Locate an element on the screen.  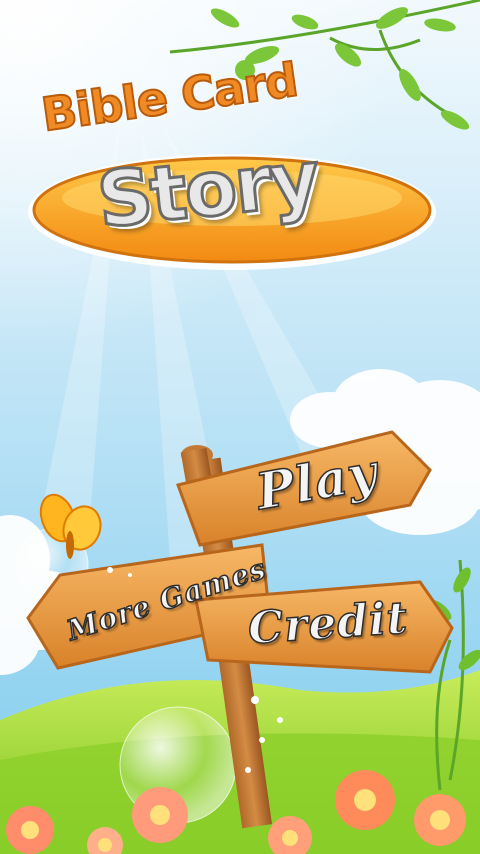
play-label: Play is located at coordinates (317, 481).